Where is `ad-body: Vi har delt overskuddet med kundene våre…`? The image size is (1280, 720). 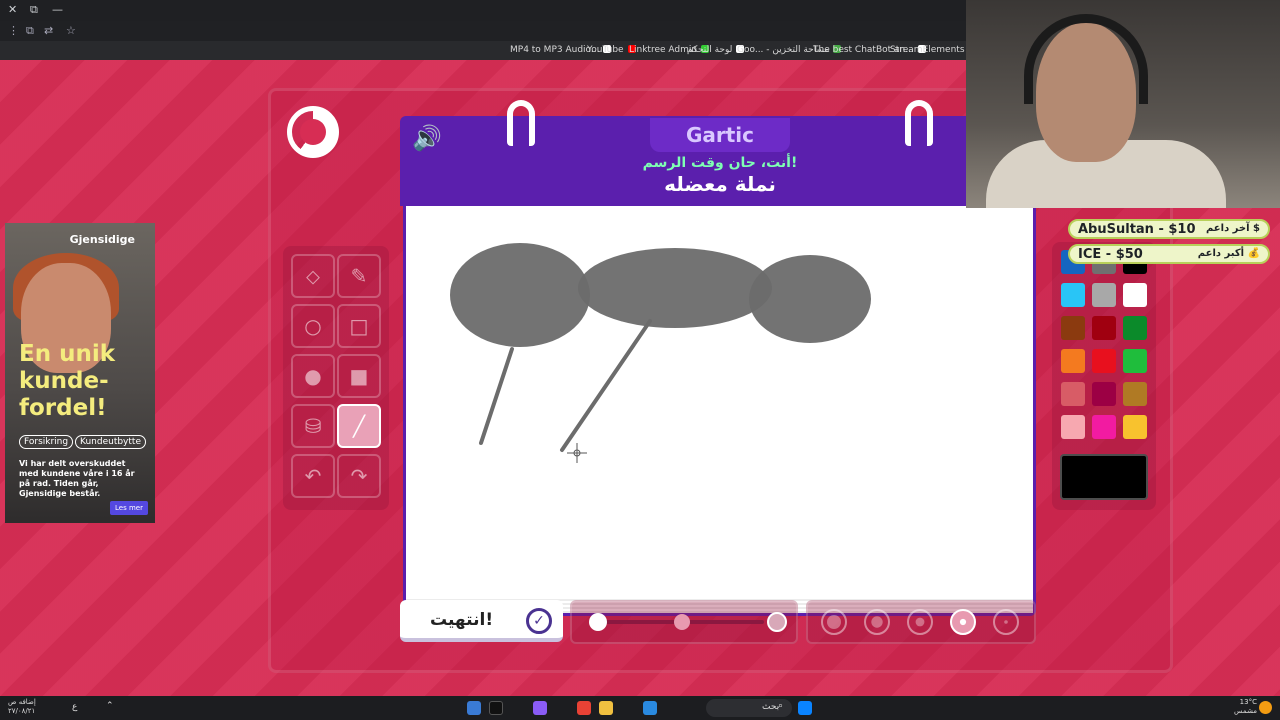
ad-body: Vi har delt overskuddet med kundene våre… is located at coordinates (77, 478).